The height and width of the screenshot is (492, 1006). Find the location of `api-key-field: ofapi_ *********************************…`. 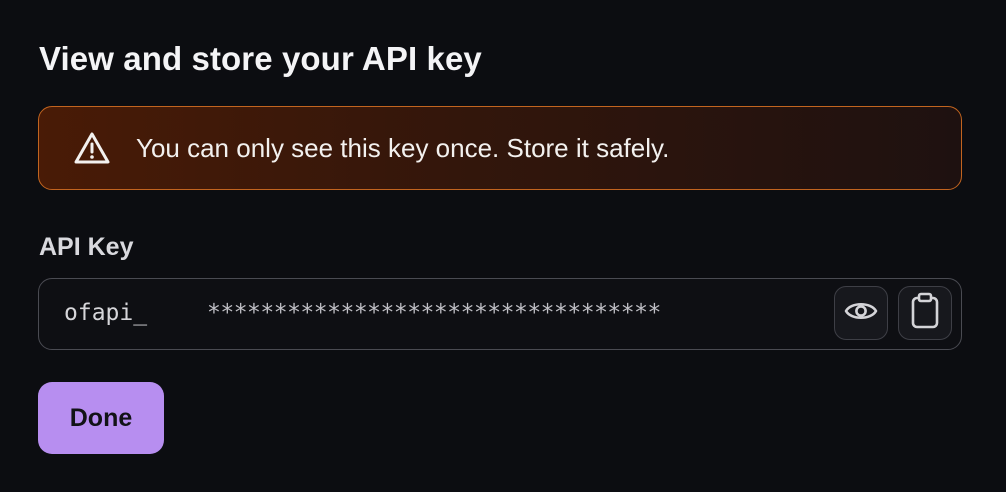

api-key-field: ofapi_ *********************************… is located at coordinates (500, 314).